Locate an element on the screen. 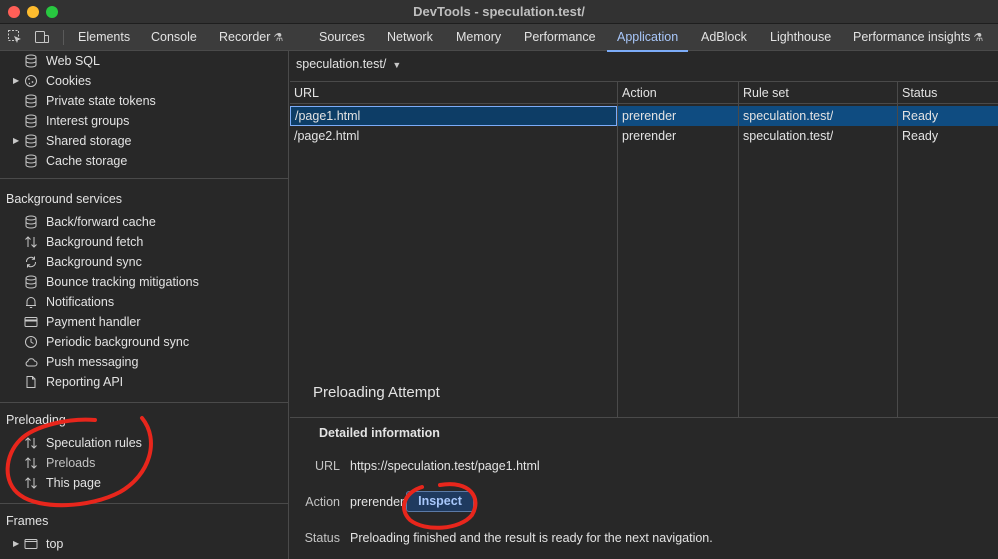  sync-icon is located at coordinates (31, 262).